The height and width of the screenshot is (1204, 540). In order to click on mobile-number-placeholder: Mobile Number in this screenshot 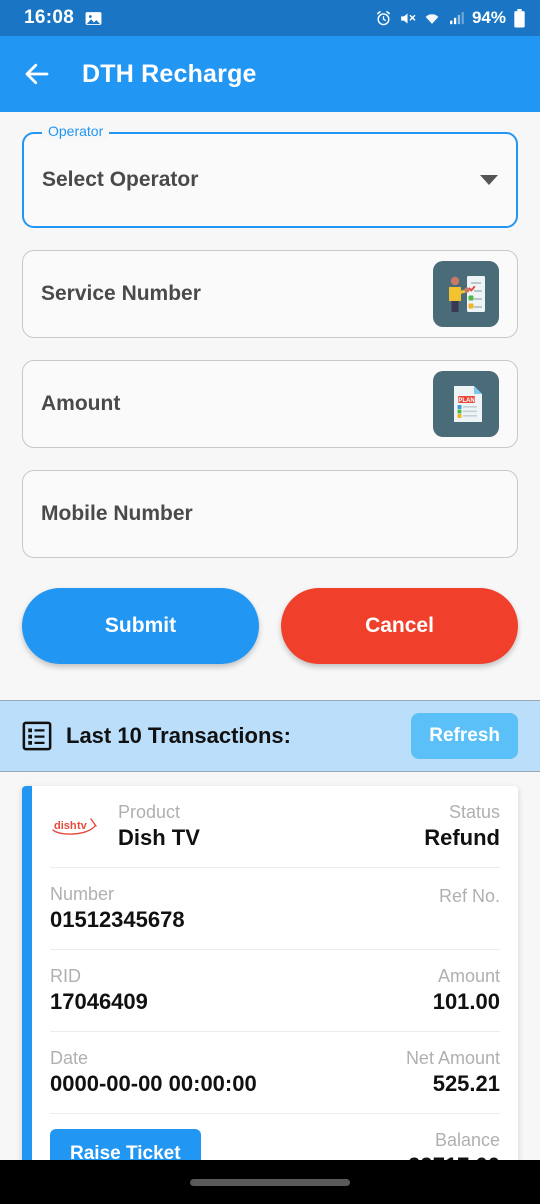, I will do `click(117, 513)`.